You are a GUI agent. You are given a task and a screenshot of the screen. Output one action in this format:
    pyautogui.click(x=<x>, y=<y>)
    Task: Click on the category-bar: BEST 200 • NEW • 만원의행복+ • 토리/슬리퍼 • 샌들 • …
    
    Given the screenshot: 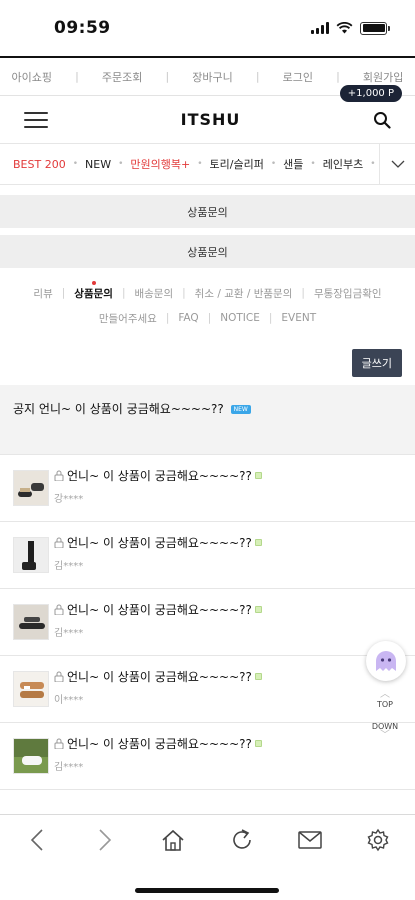 What is the action you would take?
    pyautogui.click(x=207, y=164)
    